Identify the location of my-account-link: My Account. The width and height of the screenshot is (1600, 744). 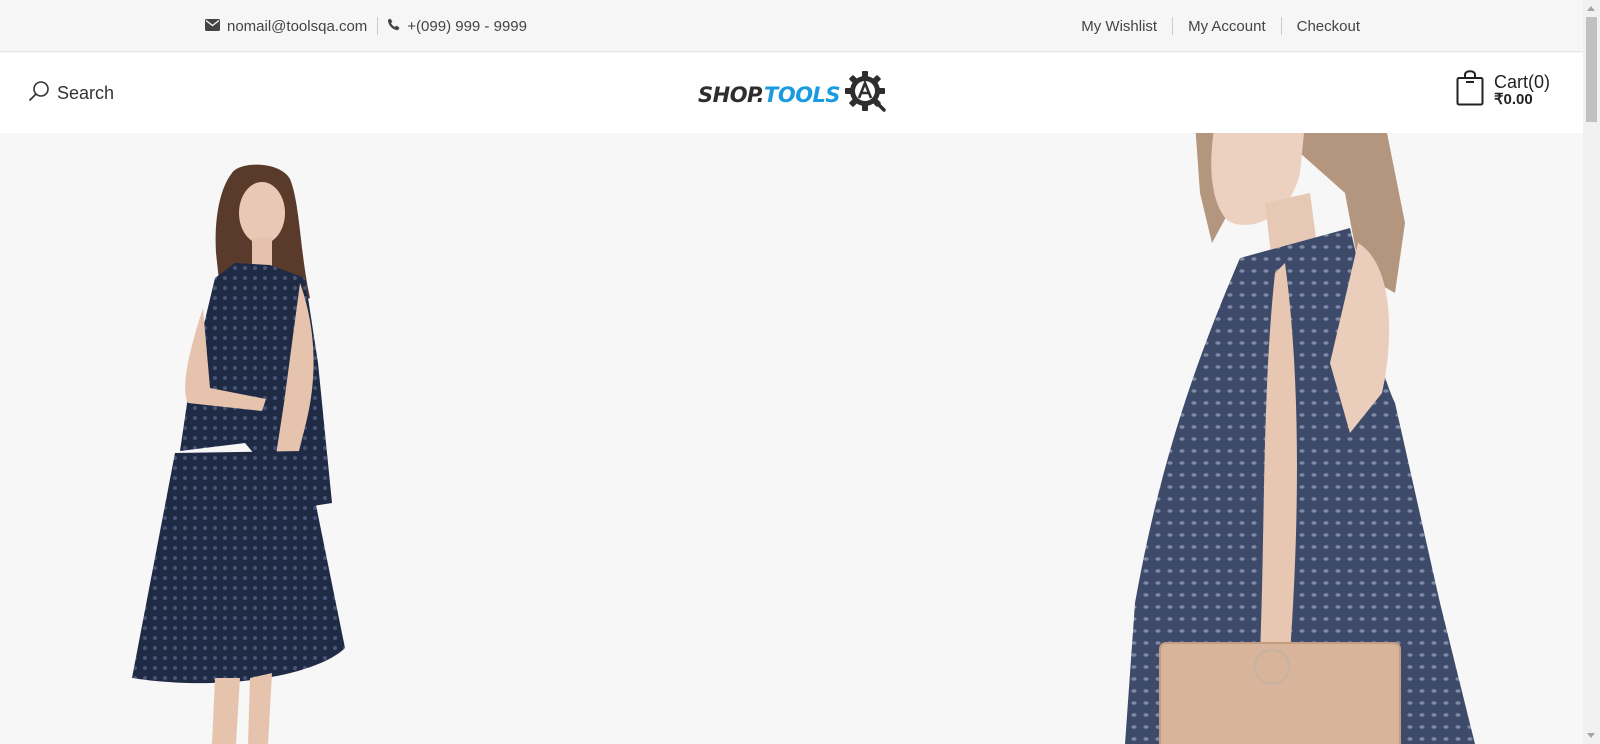
(1227, 26).